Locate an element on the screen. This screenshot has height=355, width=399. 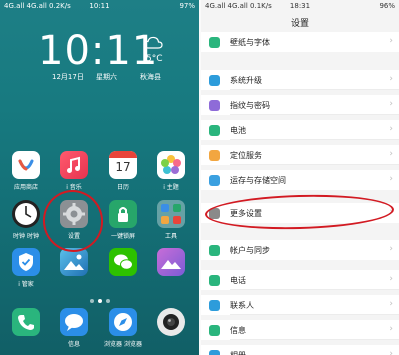
calendar-icon: 17 is located at coordinates (123, 165).